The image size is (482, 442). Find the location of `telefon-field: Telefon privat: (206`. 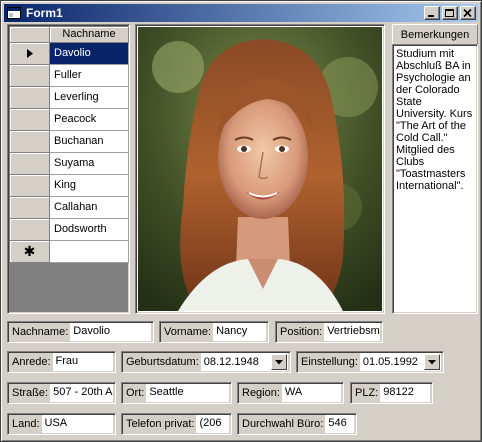

telefon-field: Telefon privat: (206 is located at coordinates (176, 424).